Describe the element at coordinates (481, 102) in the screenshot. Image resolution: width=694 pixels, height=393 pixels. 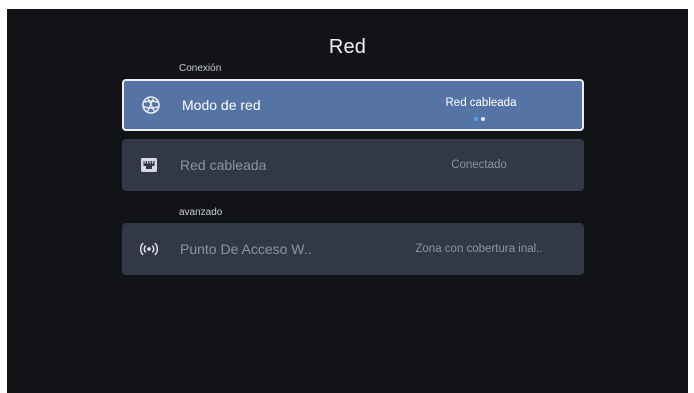
I see `network-mode-value: Red cableada` at that location.